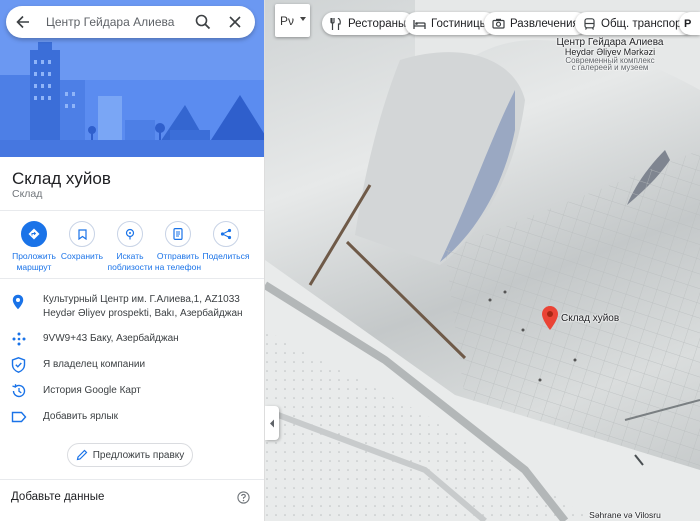  I want to click on chip-entertainment: Развлечения, so click(535, 23).